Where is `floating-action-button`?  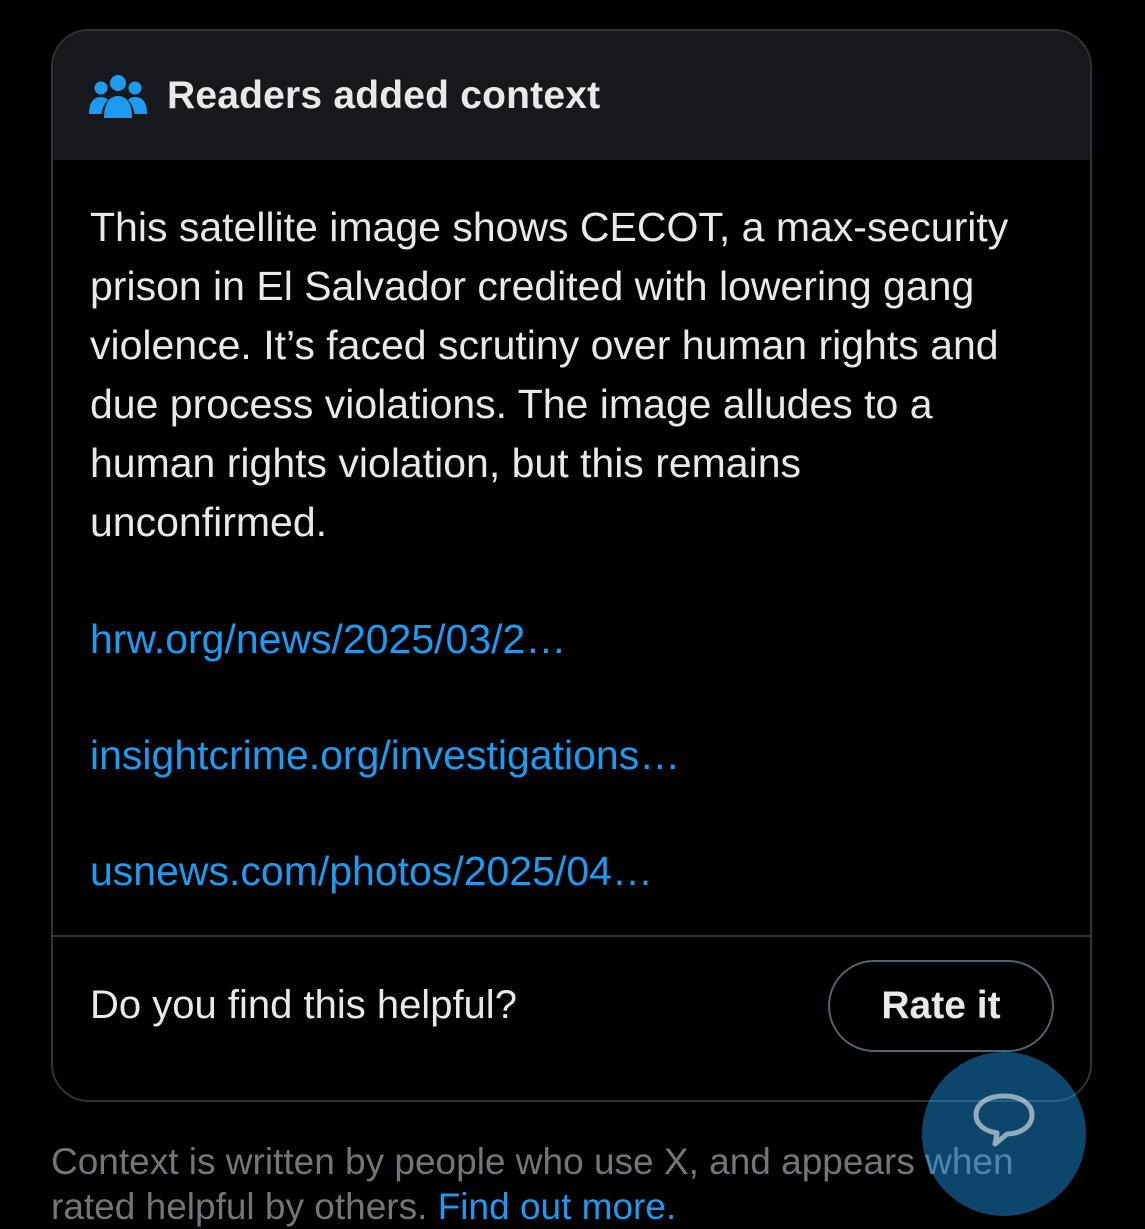 floating-action-button is located at coordinates (1004, 1134).